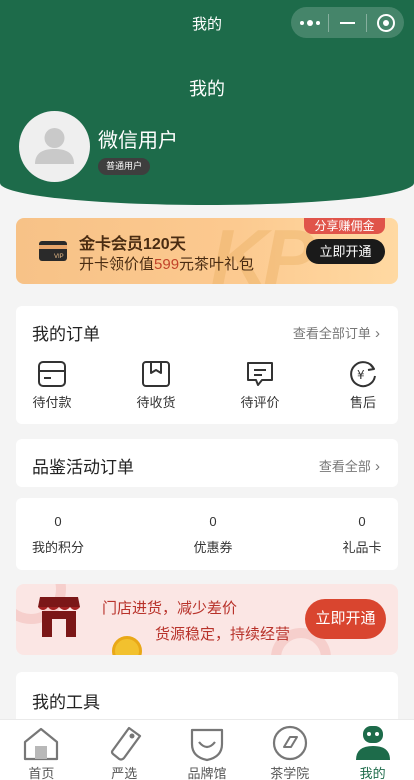  I want to click on assets-card: 0 我的积分 0 优惠券 0 礼品卡, so click(207, 534).